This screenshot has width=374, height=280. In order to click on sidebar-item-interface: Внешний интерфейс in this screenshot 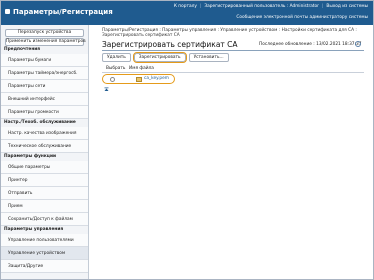, I will do `click(44, 99)`.